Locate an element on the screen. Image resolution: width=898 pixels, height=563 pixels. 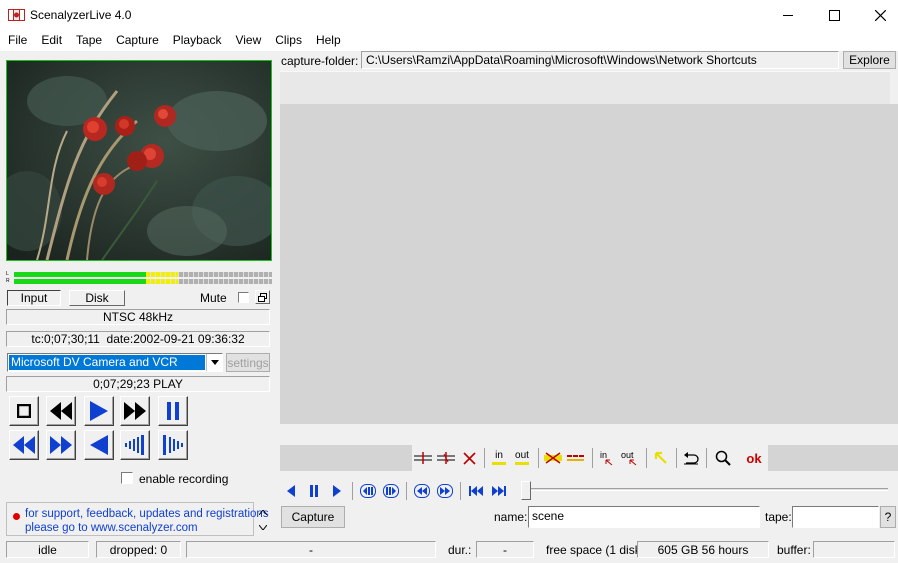
scene-forward-button is located at coordinates (445, 491).